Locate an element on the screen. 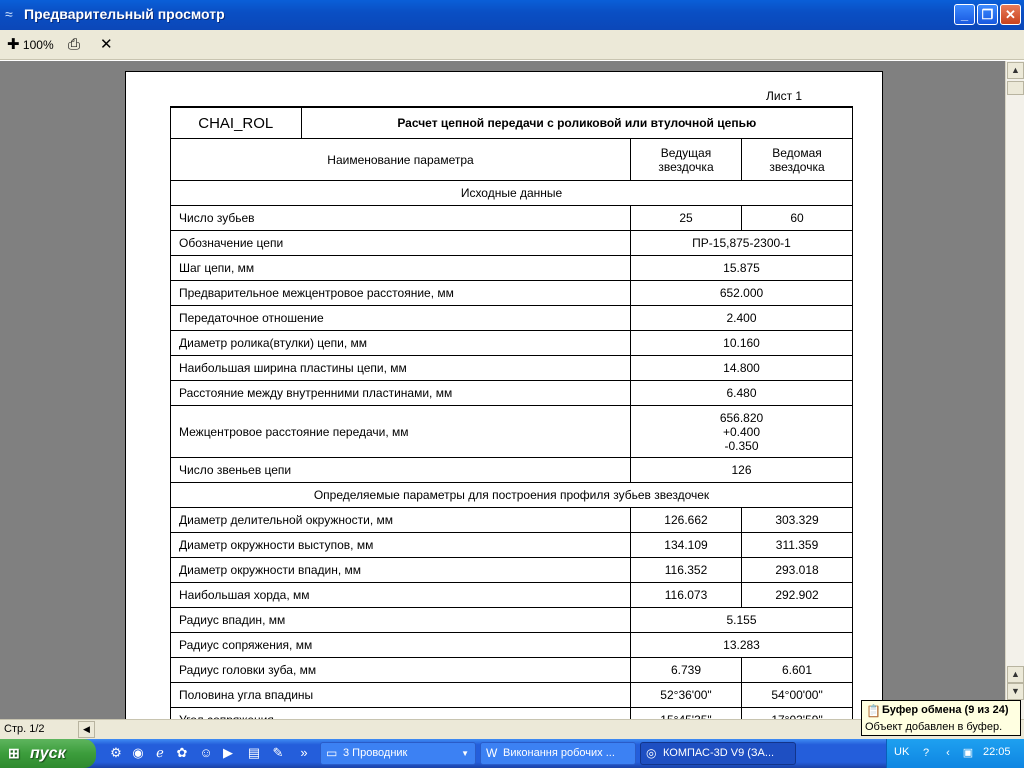  table-row: Число зубьев 25 60 is located at coordinates (512, 218).